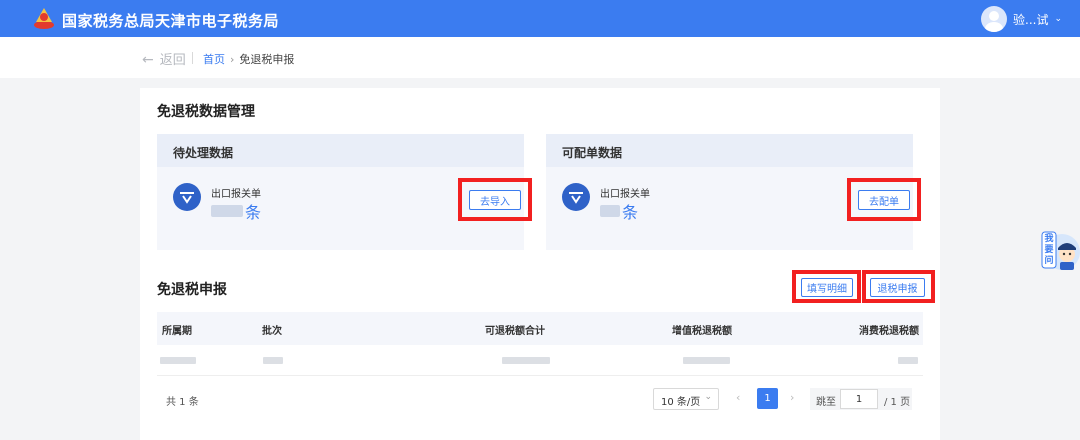  I want to click on jump-page-input, so click(859, 399).